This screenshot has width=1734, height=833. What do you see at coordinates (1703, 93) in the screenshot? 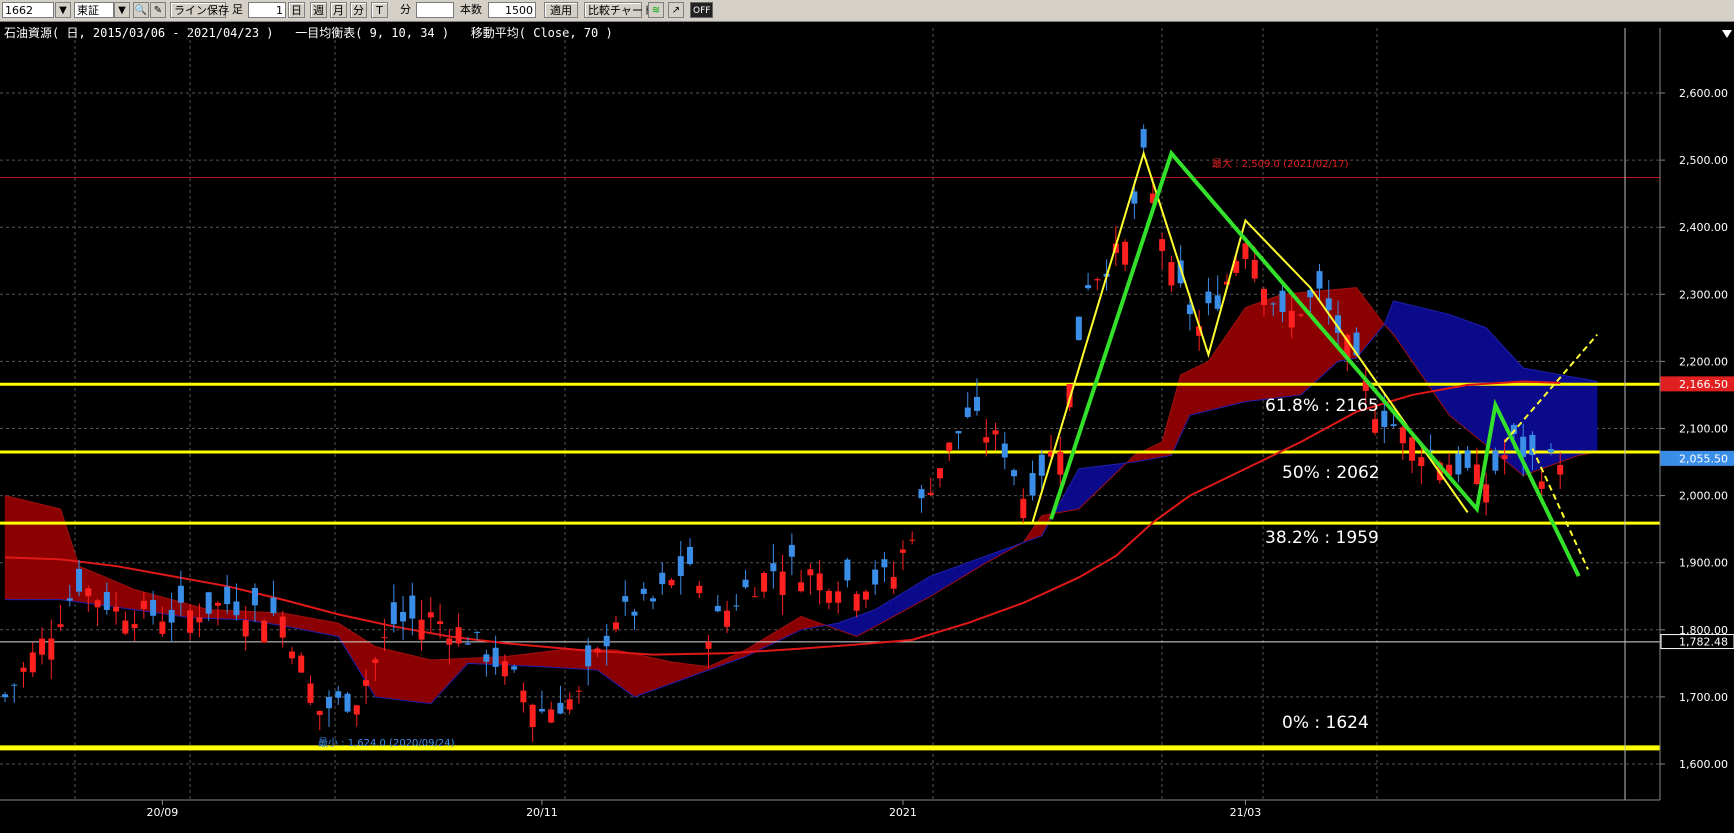
I see `y-tick-label: 2,600.00` at bounding box center [1703, 93].